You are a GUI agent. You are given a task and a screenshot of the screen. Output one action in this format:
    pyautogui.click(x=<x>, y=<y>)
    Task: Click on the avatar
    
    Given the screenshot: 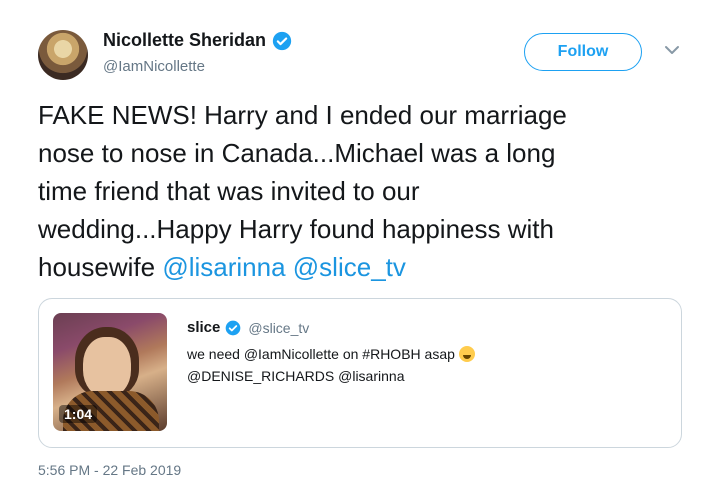 What is the action you would take?
    pyautogui.click(x=63, y=55)
    